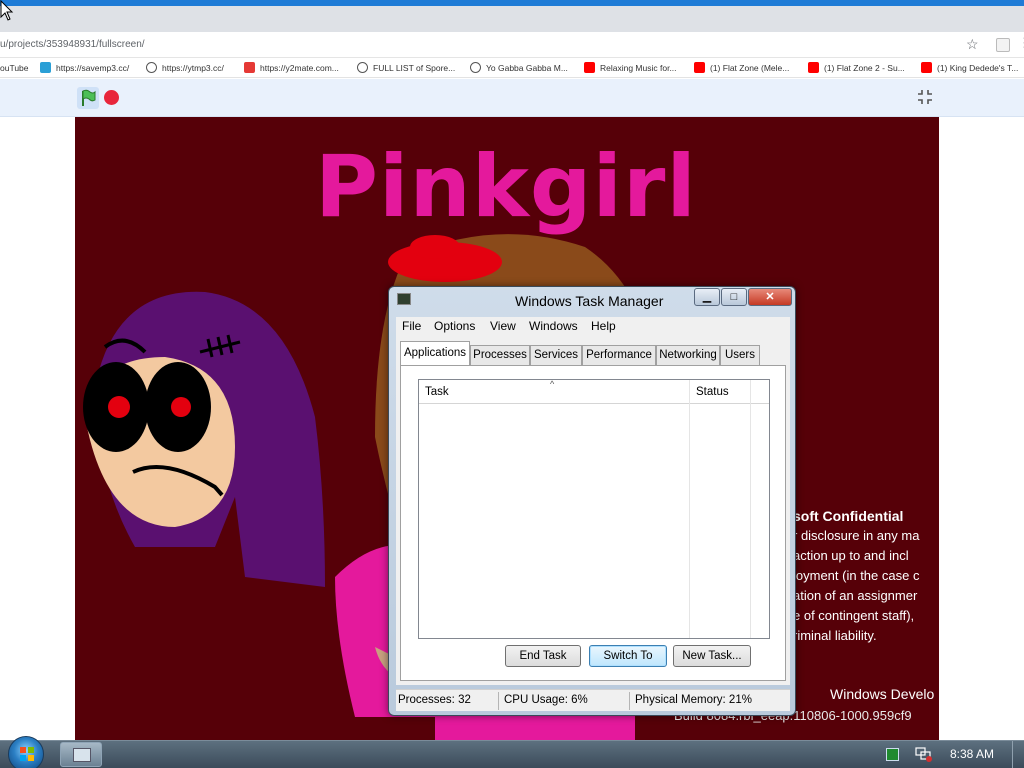 The image size is (1024, 768). What do you see at coordinates (404, 299) in the screenshot?
I see `task-manager-app-icon` at bounding box center [404, 299].